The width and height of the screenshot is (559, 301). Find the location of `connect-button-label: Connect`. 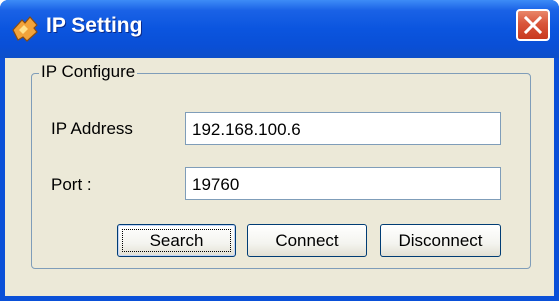

connect-button-label: Connect is located at coordinates (307, 240).